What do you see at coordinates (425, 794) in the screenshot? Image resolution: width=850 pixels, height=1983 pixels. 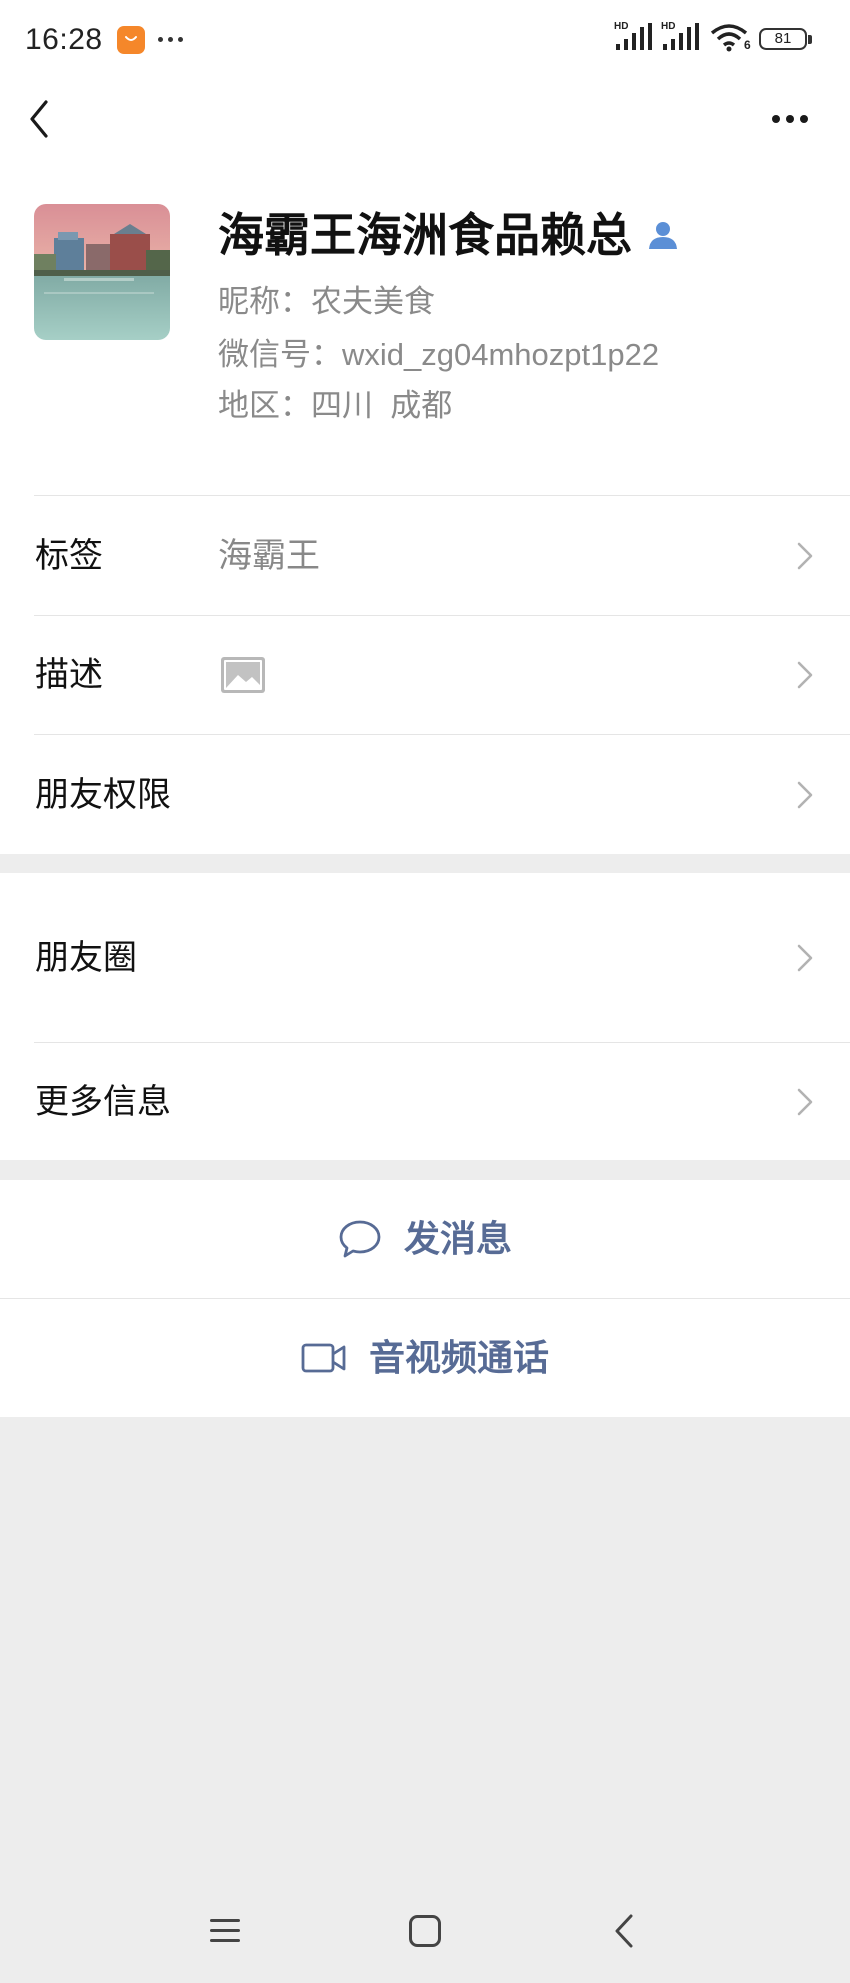 I see `row-friend-permissions: 朋友权限` at bounding box center [425, 794].